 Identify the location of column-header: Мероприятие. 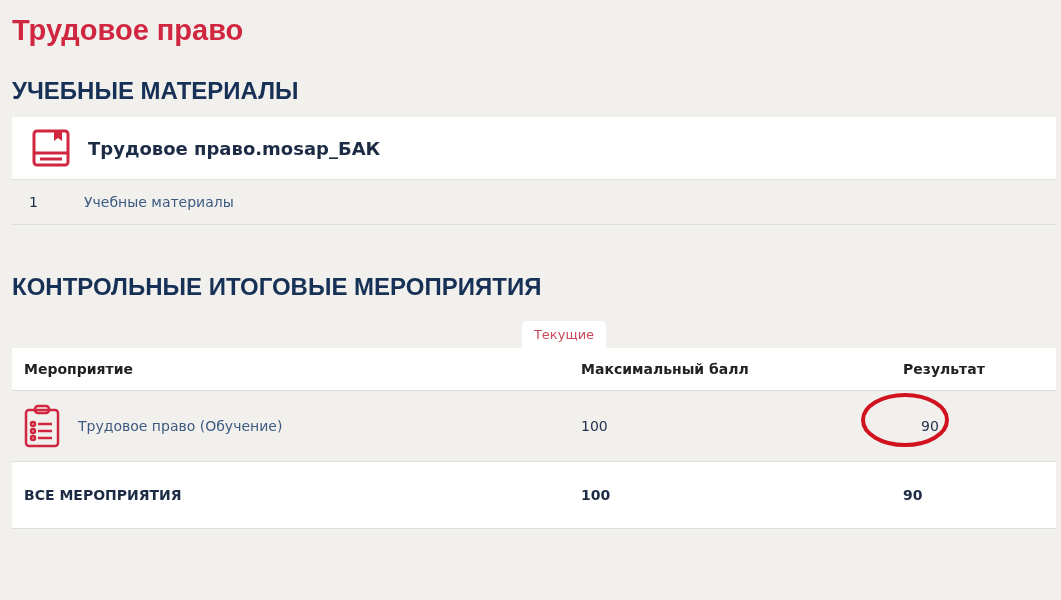
(78, 369).